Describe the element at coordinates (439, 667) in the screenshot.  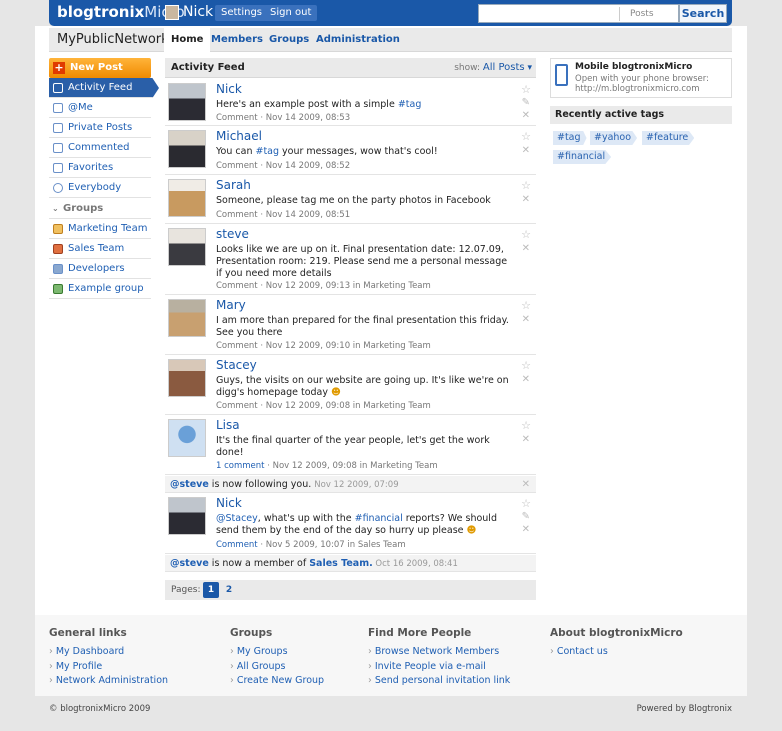
I see `footer-link: Invite People via e-mail` at that location.